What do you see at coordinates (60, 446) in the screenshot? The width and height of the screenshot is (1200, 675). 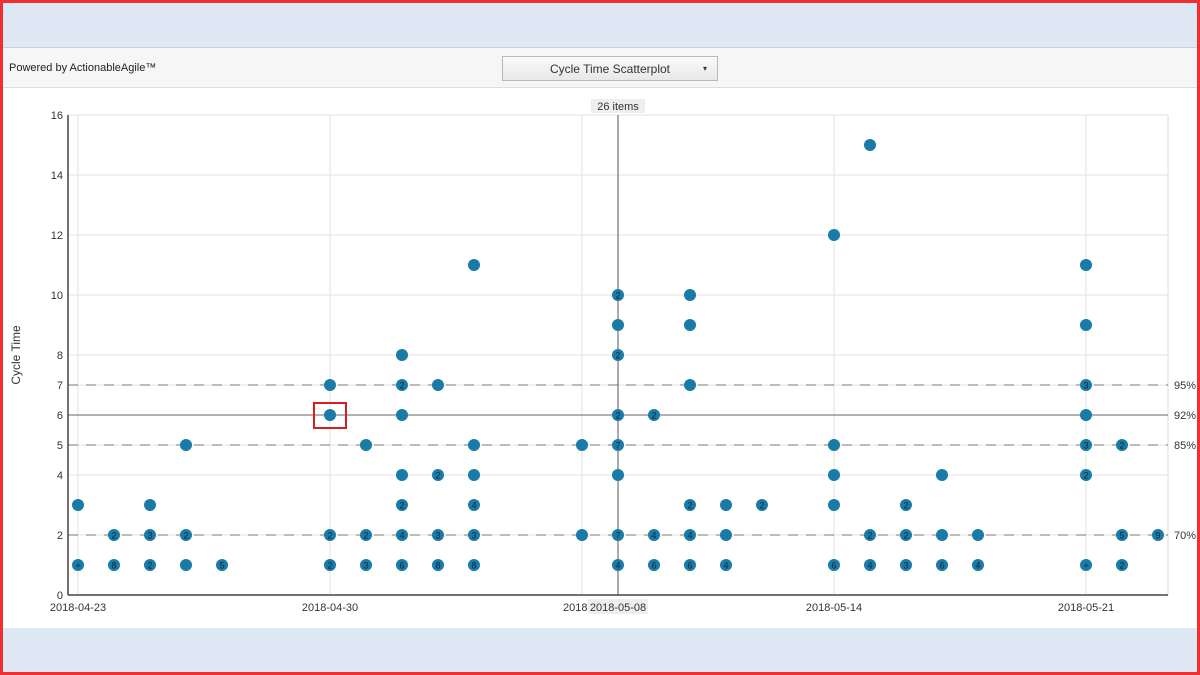 I see `y-tick-label: 5` at bounding box center [60, 446].